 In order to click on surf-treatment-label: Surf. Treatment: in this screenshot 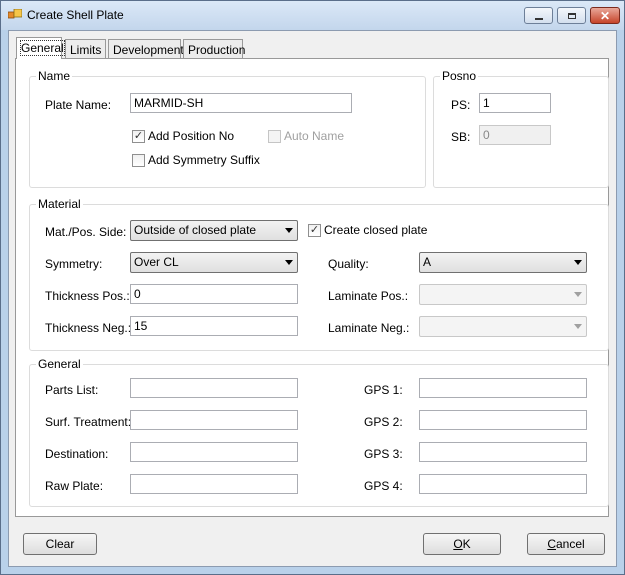, I will do `click(88, 422)`.